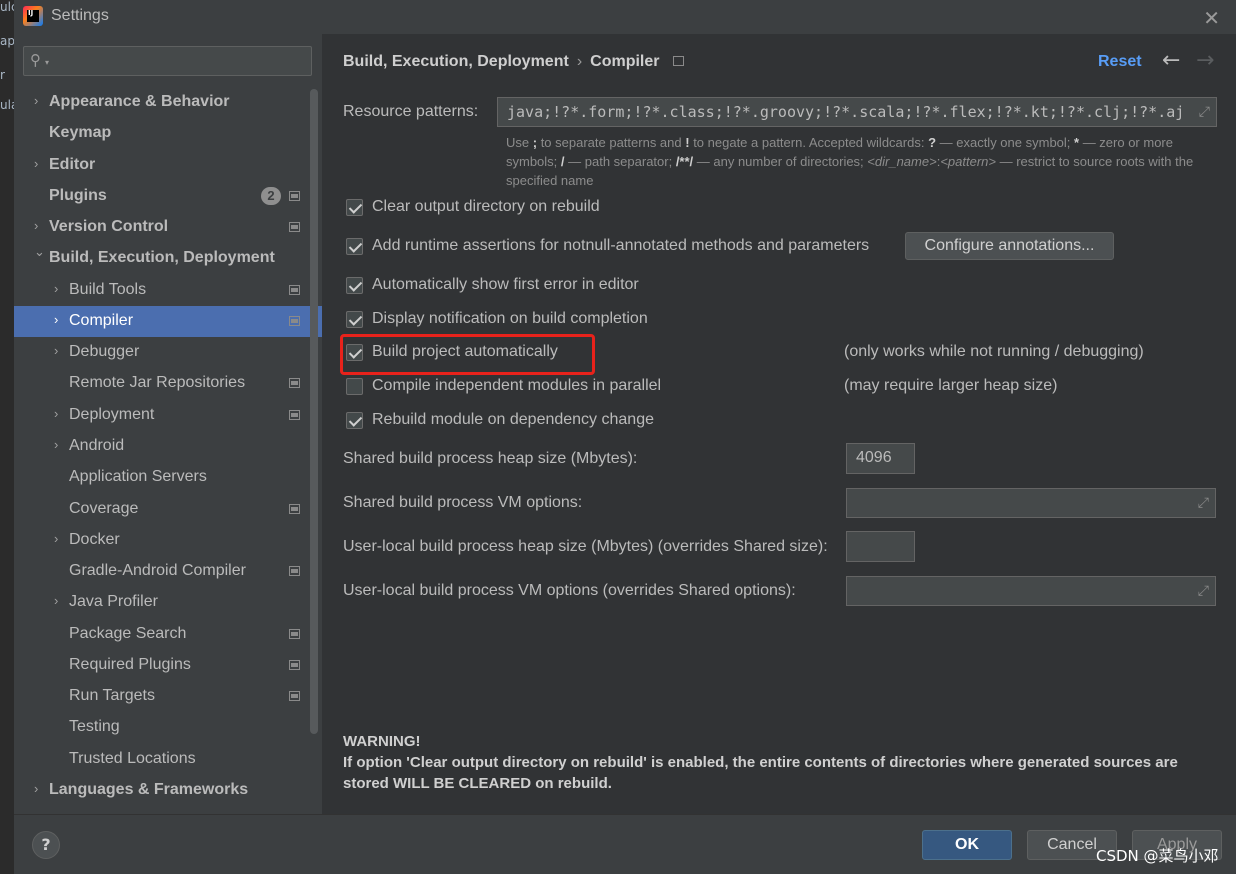  Describe the element at coordinates (7, 41) in the screenshot. I see `background-text: ap` at that location.